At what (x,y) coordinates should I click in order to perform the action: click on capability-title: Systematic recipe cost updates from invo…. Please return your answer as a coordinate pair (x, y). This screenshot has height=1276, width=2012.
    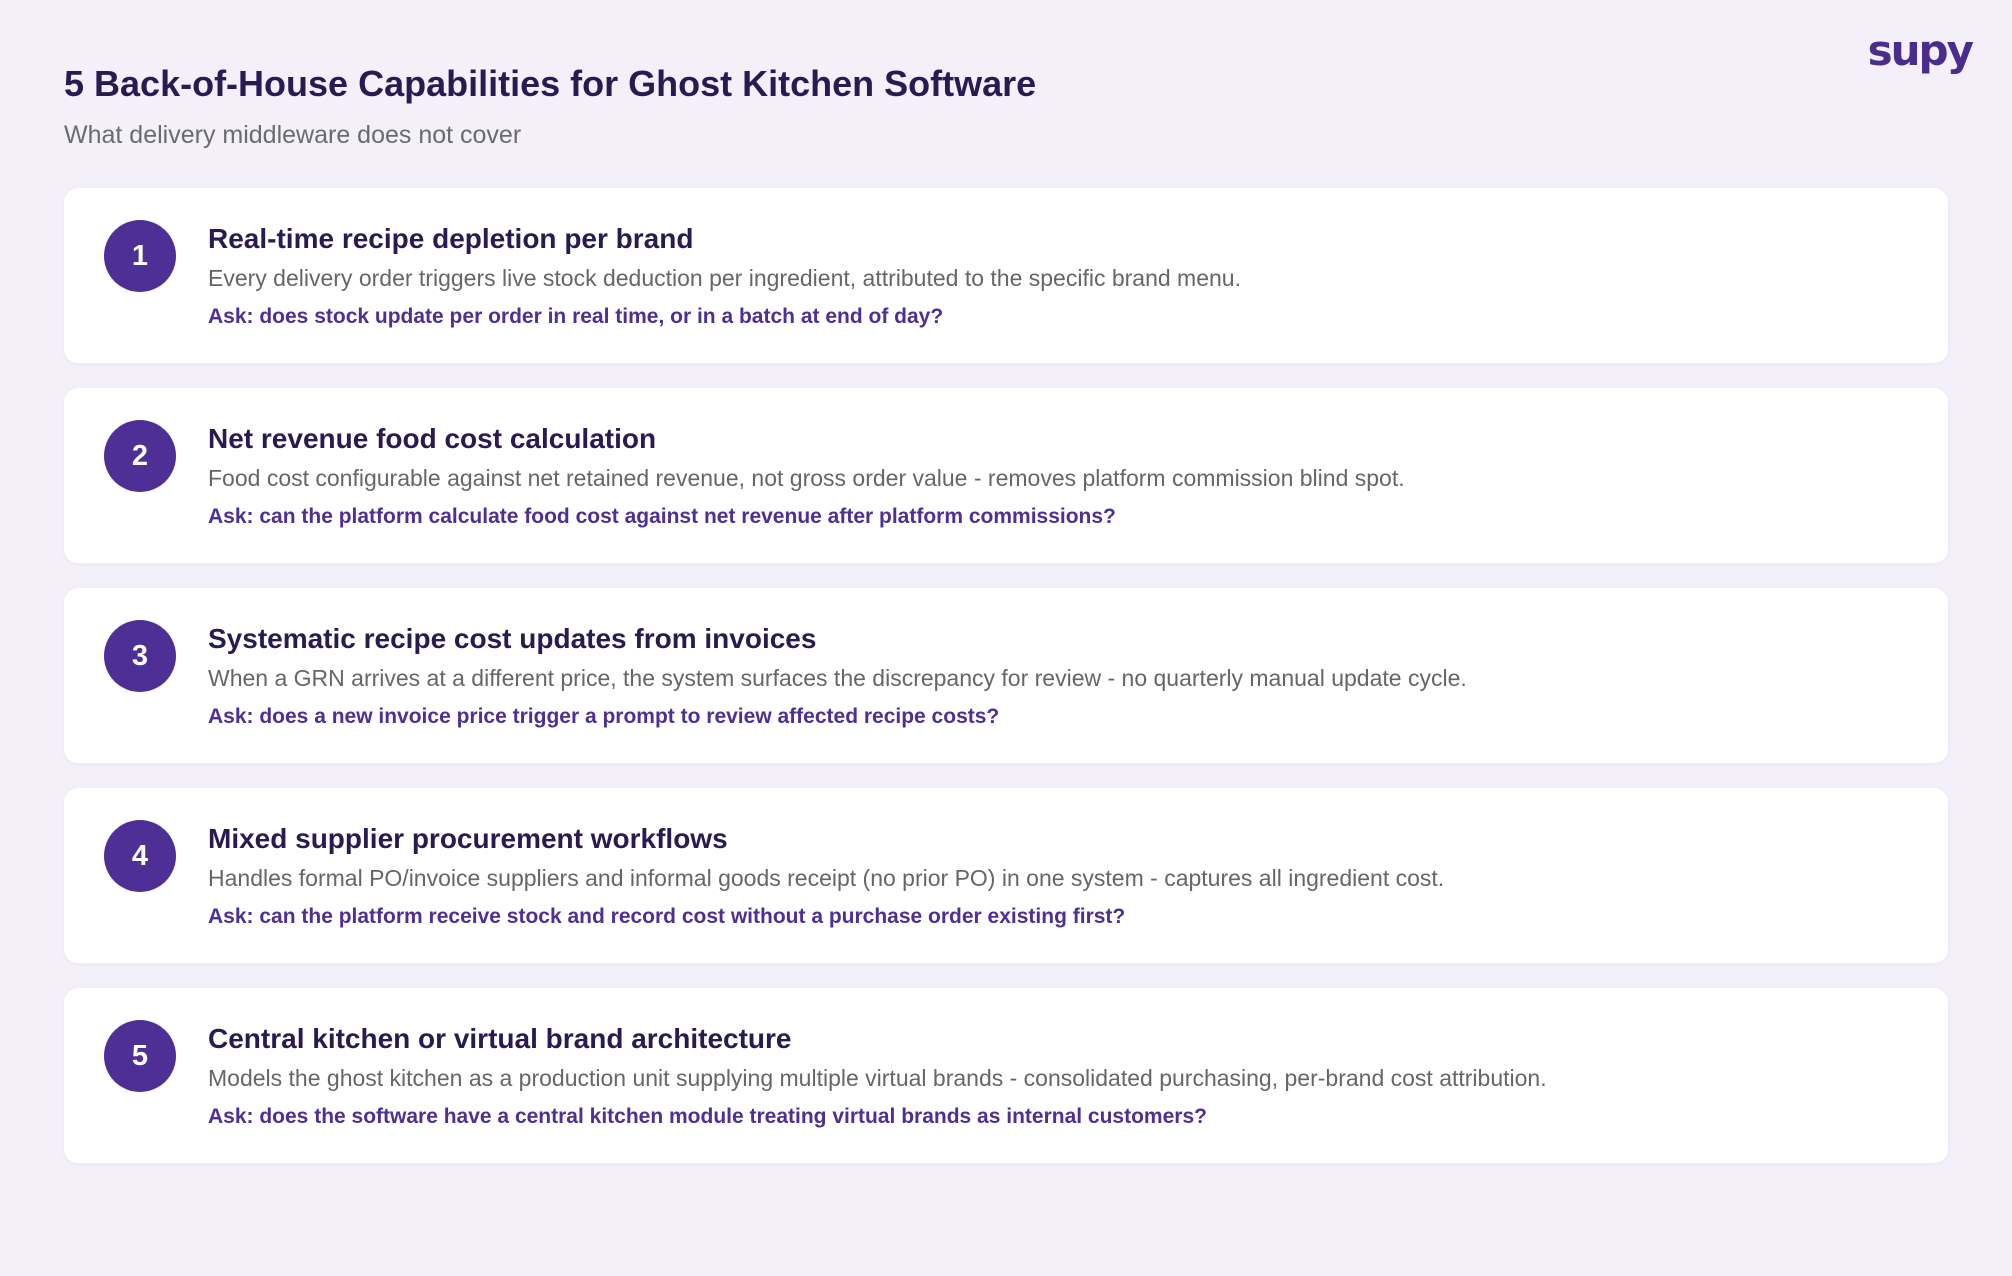
    Looking at the image, I should click on (512, 638).